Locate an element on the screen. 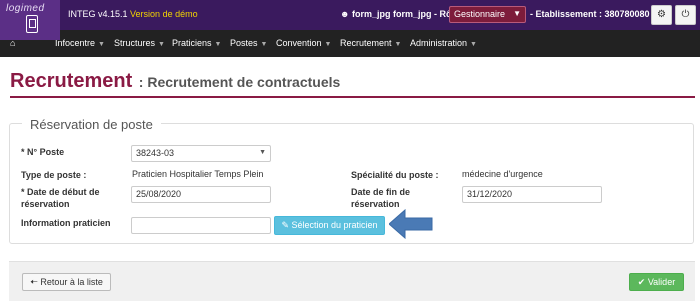  title-divider is located at coordinates (352, 97).